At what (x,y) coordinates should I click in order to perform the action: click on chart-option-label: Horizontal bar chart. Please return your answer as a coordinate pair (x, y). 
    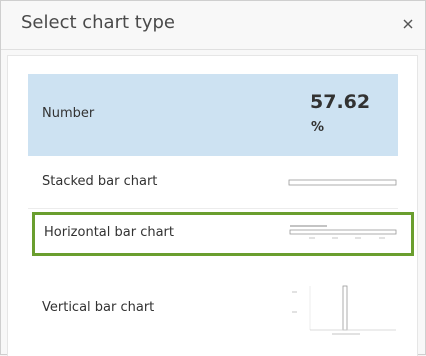
    Looking at the image, I should click on (109, 232).